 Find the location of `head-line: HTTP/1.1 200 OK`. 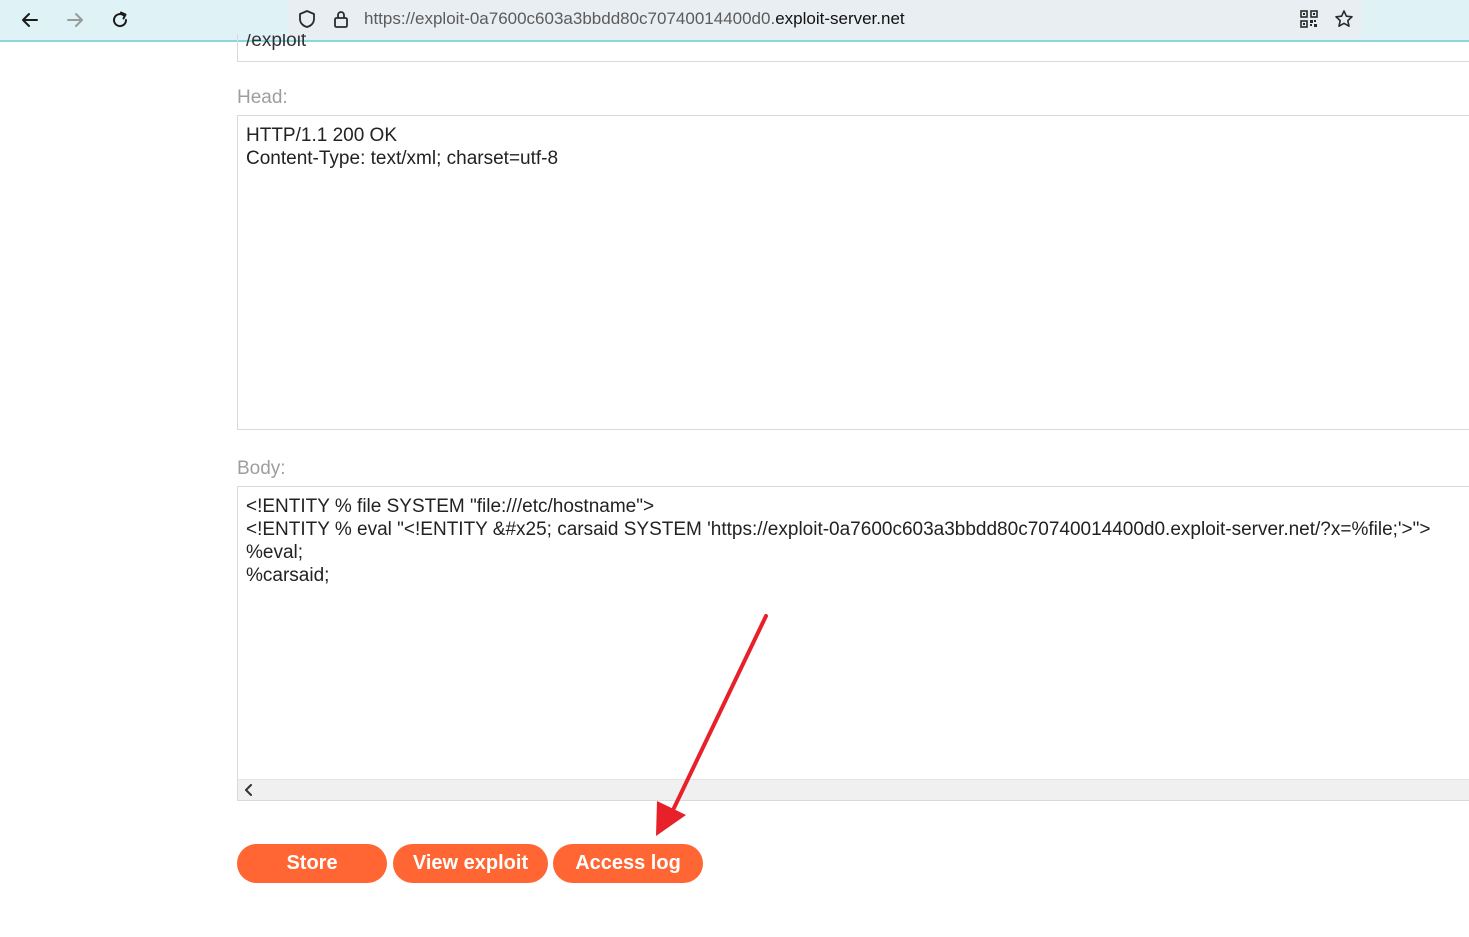

head-line: HTTP/1.1 200 OK is located at coordinates (322, 135).